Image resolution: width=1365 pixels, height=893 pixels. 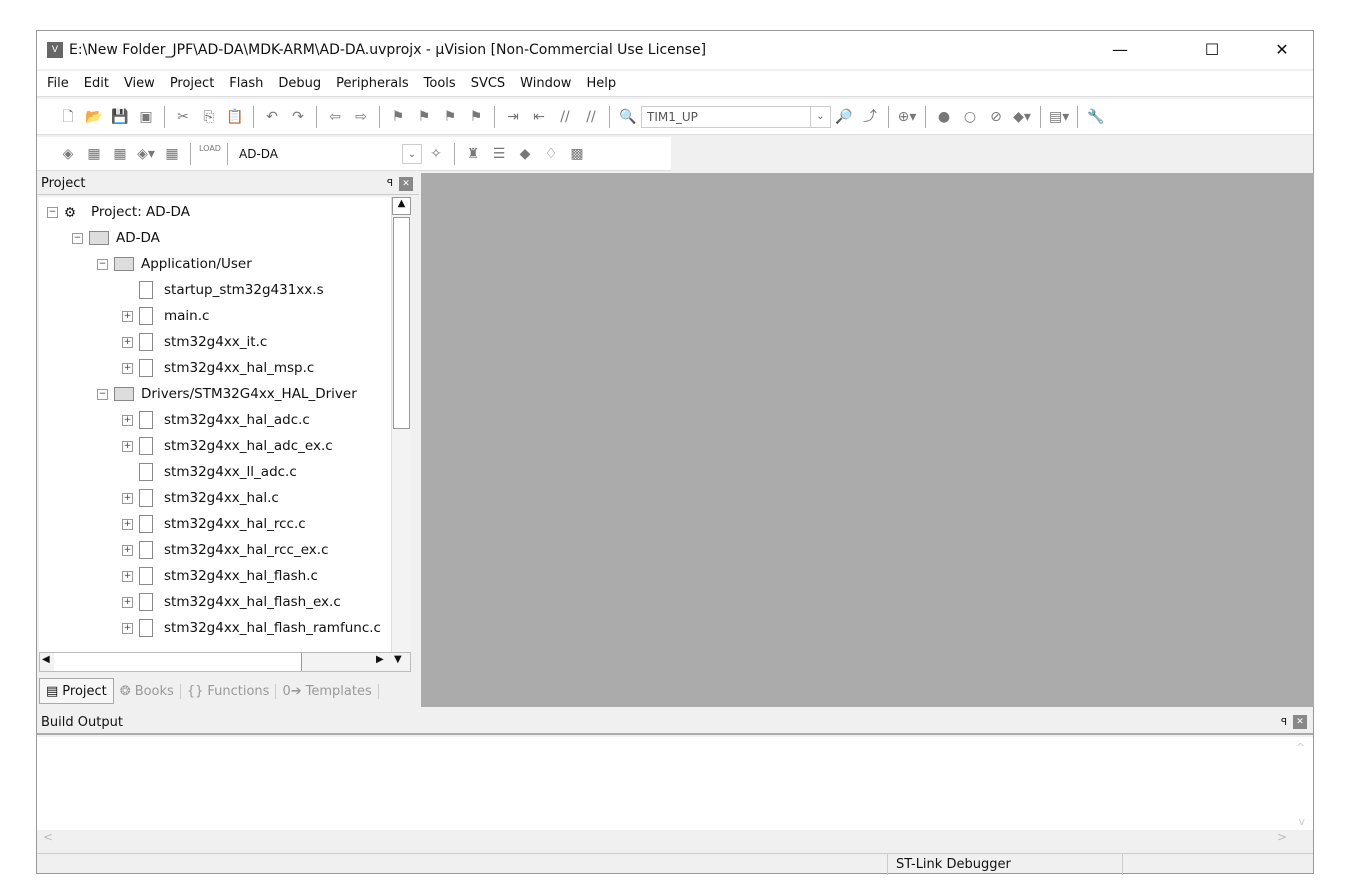 What do you see at coordinates (229, 691) in the screenshot?
I see `tab-functions: {} Functions` at bounding box center [229, 691].